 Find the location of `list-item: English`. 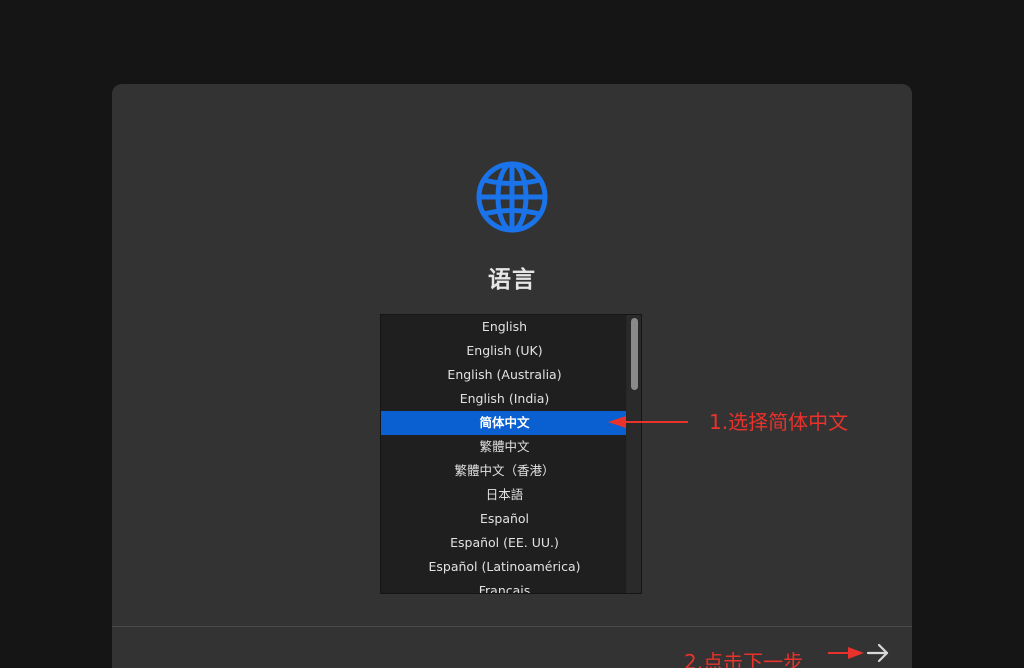

list-item: English is located at coordinates (504, 327).